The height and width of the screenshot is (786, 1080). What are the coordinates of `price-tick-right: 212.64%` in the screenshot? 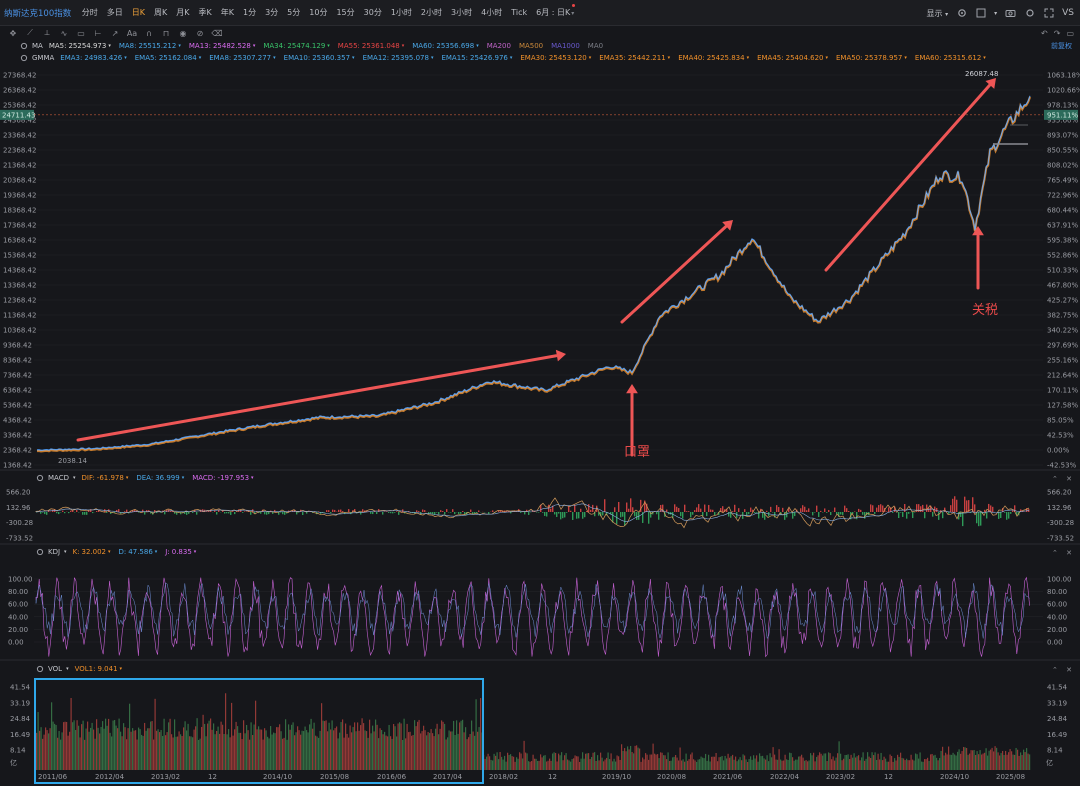 It's located at (1062, 376).